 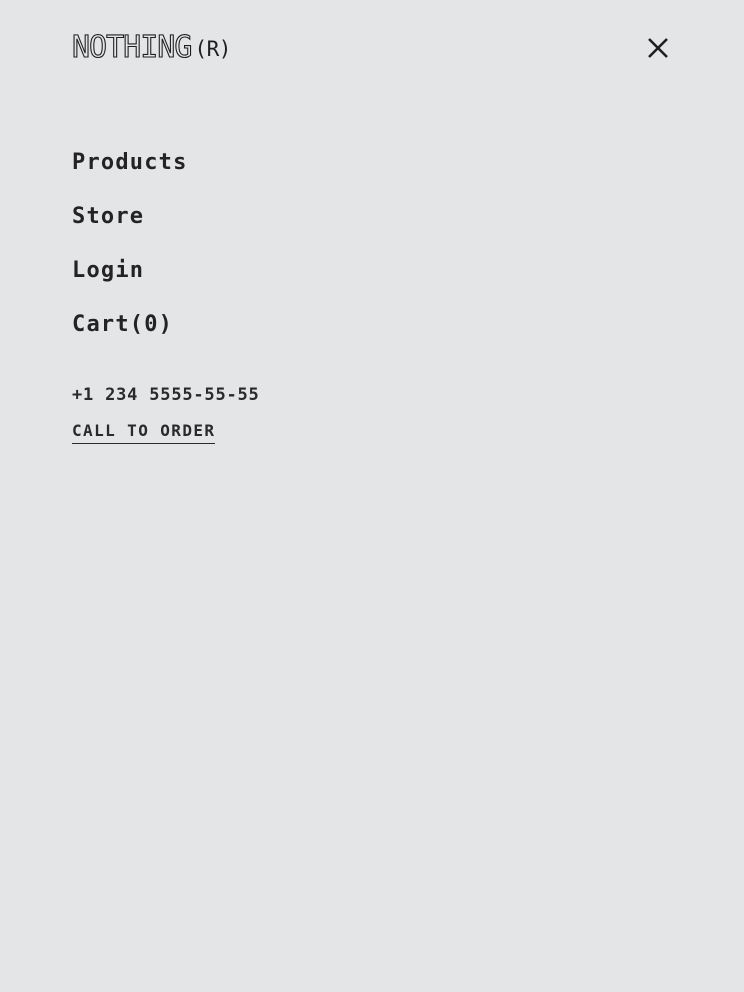 What do you see at coordinates (130, 333) in the screenshot?
I see `menu-item-cart: Cart(0)` at bounding box center [130, 333].